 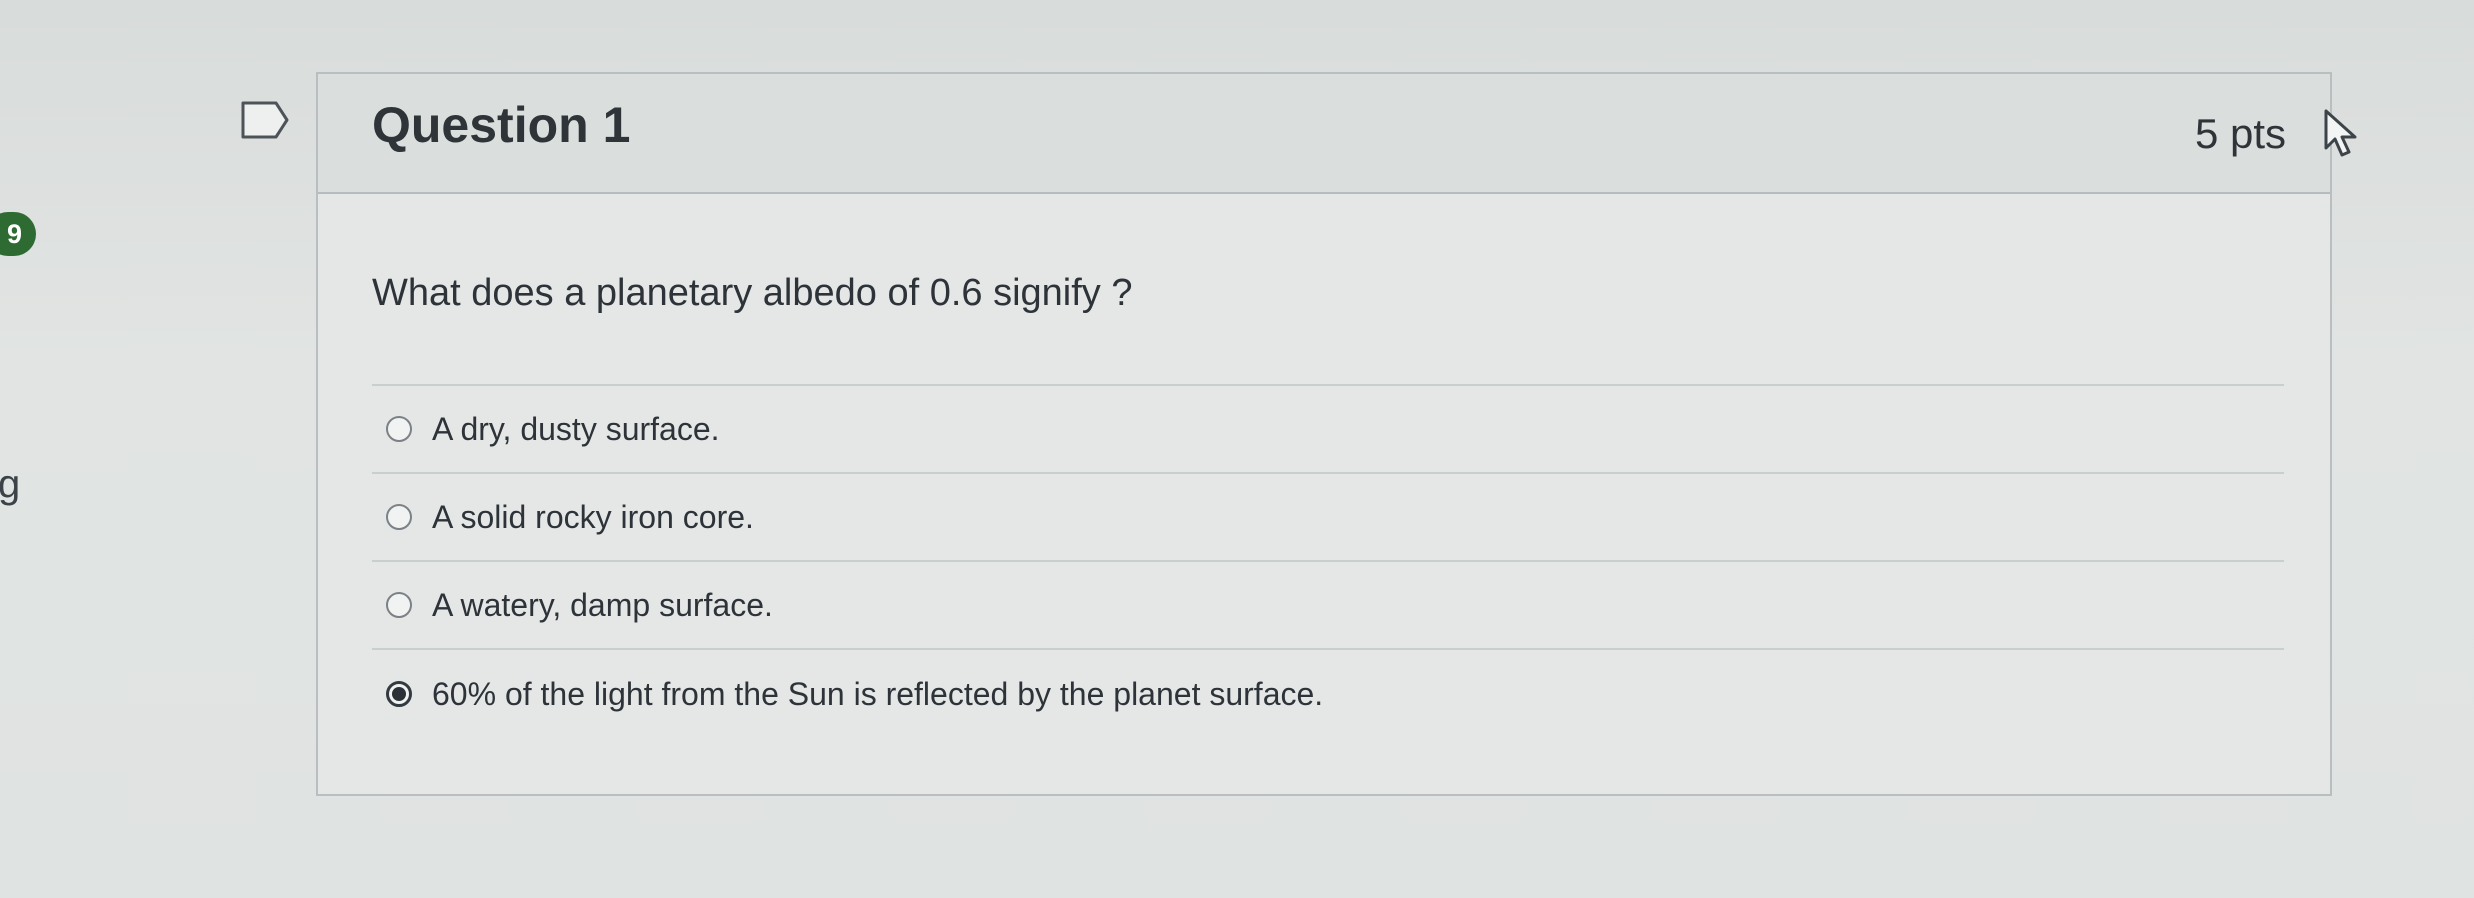 I want to click on answer-option: A dry, dusty surface., so click(x=1328, y=430).